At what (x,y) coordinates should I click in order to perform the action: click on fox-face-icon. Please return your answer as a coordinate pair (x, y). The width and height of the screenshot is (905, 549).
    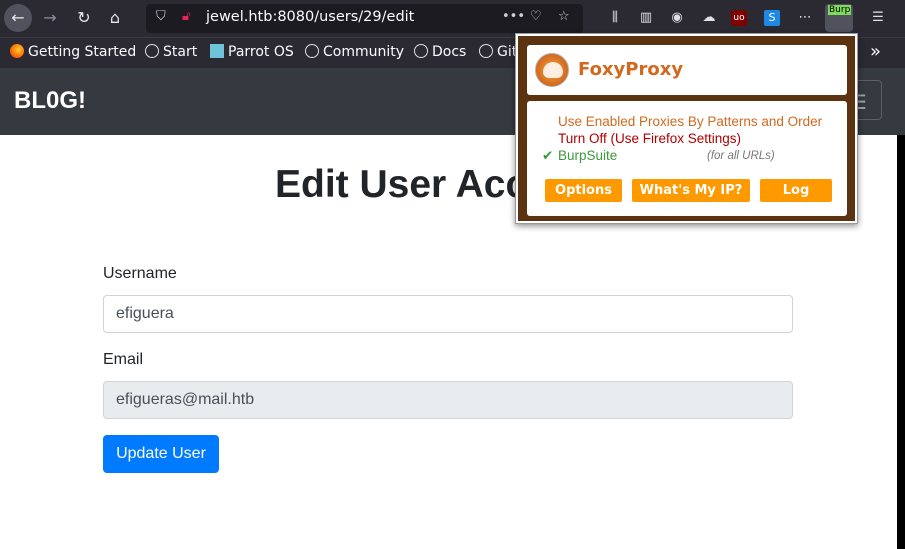
    Looking at the image, I should click on (553, 70).